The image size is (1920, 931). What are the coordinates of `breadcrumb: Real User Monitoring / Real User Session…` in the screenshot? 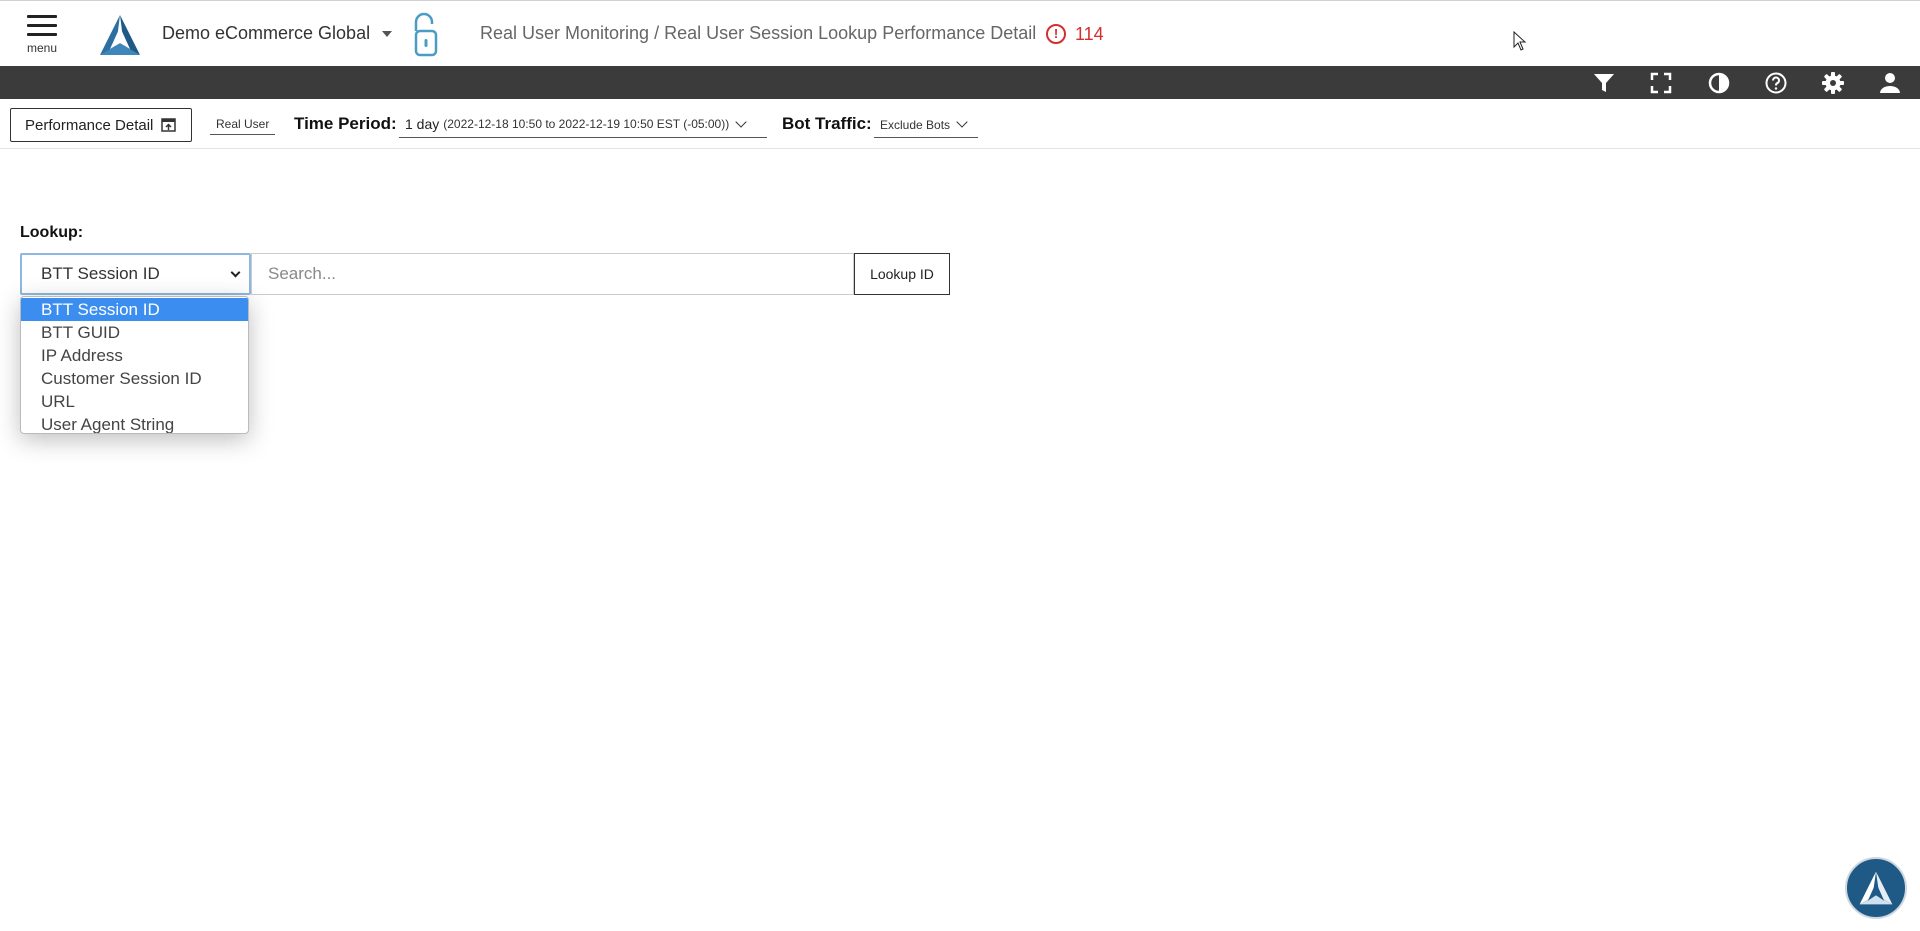 It's located at (758, 33).